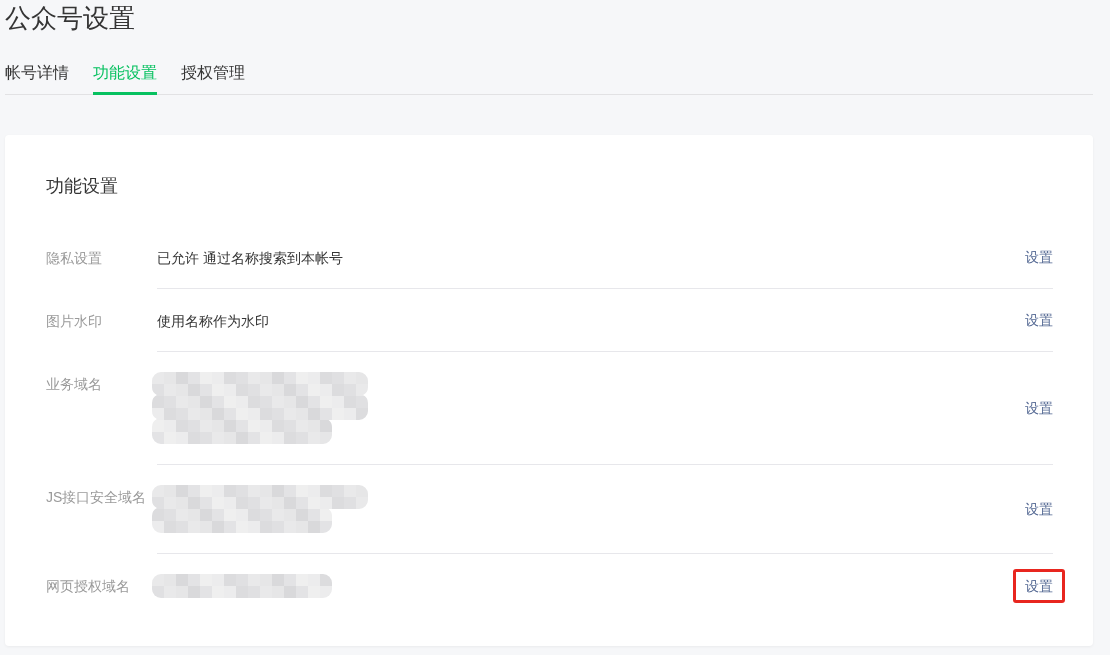  What do you see at coordinates (250, 258) in the screenshot?
I see `setting-value: 已允许 通过名称搜索到本帐号` at bounding box center [250, 258].